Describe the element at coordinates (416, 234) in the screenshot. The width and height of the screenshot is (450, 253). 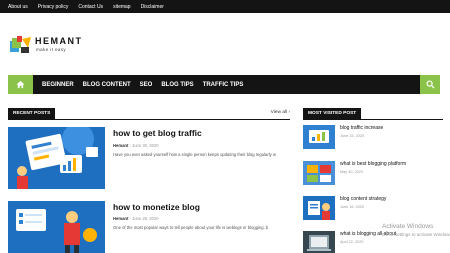
I see `watermark-subtitle: Go to Settings to activate Windows.` at that location.